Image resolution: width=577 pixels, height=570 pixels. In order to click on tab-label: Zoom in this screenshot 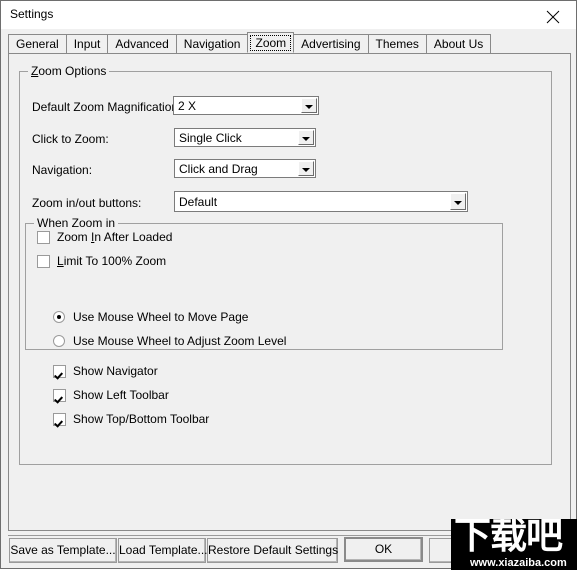, I will do `click(271, 43)`.